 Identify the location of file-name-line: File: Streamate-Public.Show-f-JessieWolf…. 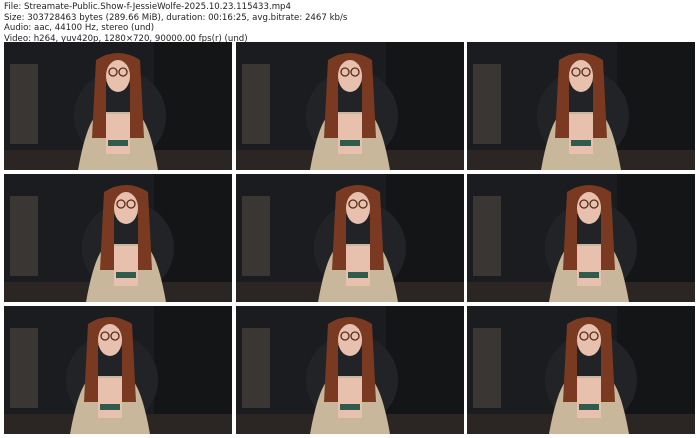
(147, 7).